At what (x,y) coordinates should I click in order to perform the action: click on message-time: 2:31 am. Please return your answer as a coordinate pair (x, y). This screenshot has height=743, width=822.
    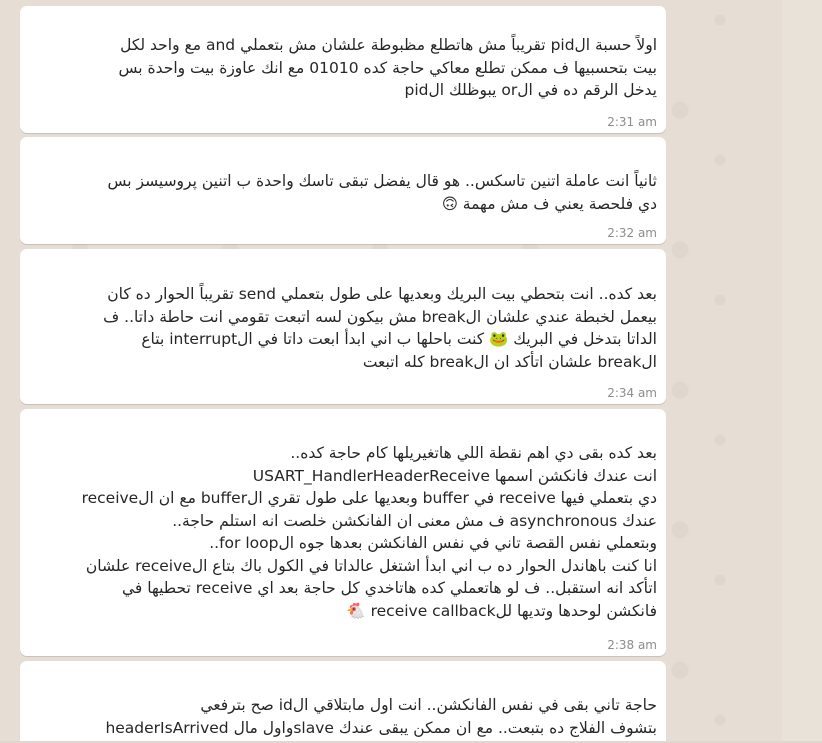
    Looking at the image, I should click on (632, 122).